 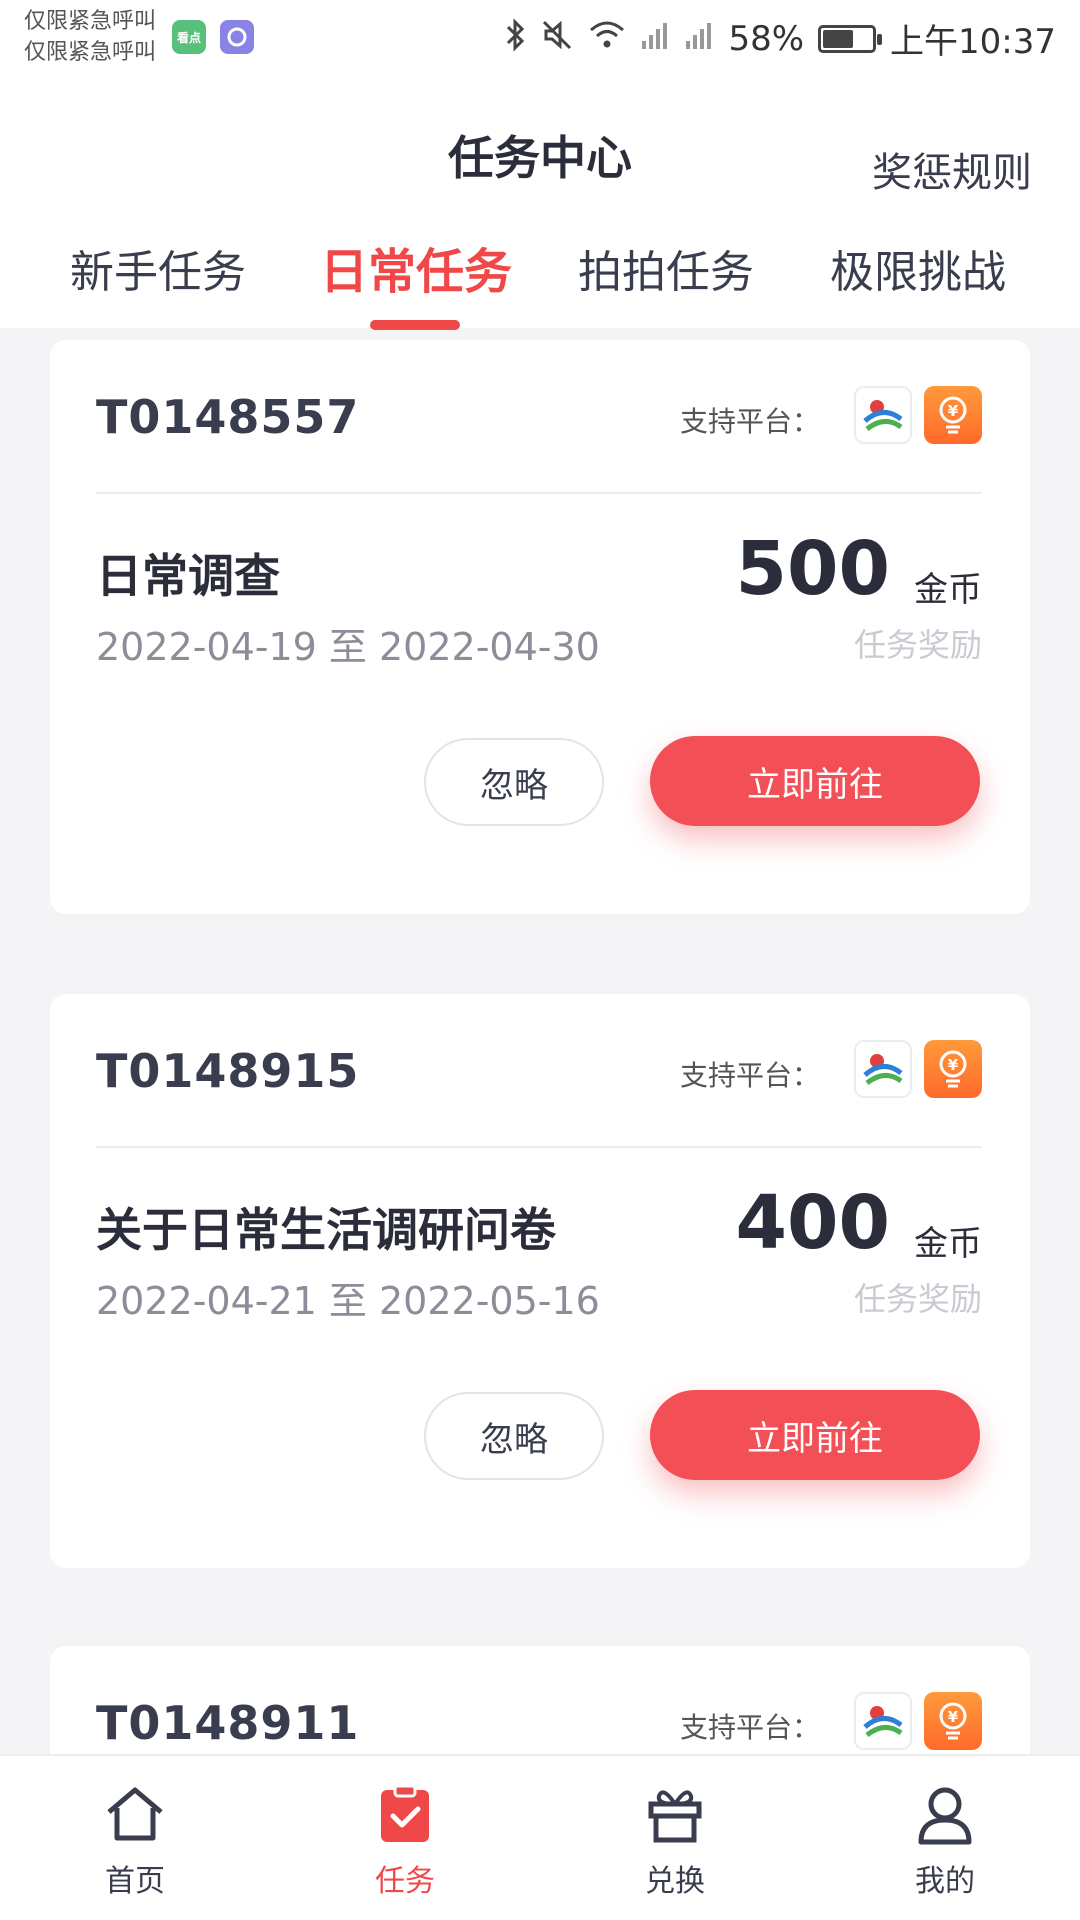 I want to click on gift-icon, so click(x=675, y=1816).